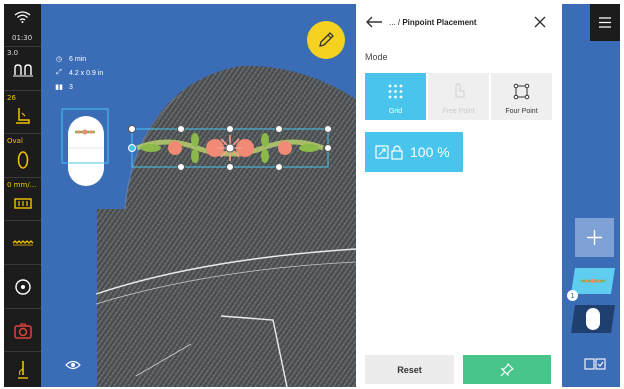  Describe the element at coordinates (458, 111) in the screenshot. I see `mode-free-point-label: Free Point` at that location.